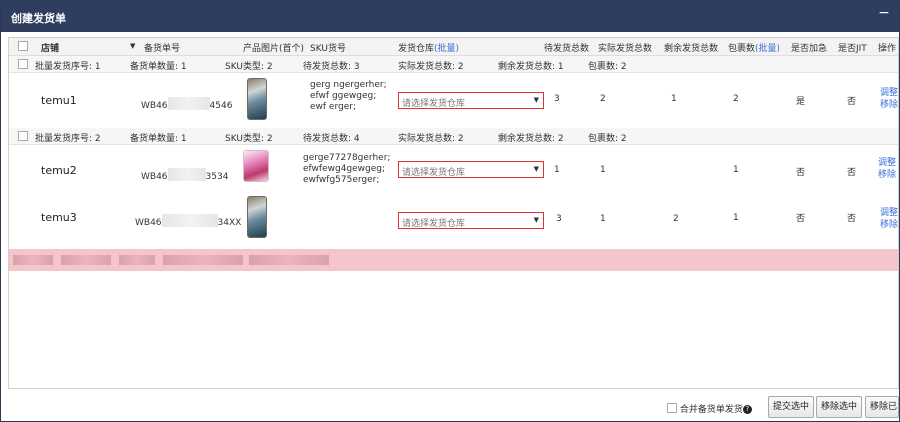 This screenshot has width=900, height=422. I want to click on merge-checkbox, so click(672, 408).